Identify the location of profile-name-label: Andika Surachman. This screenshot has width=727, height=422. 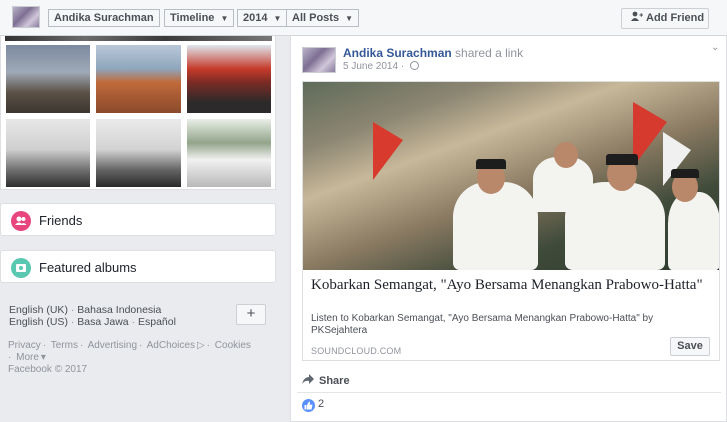
(104, 18).